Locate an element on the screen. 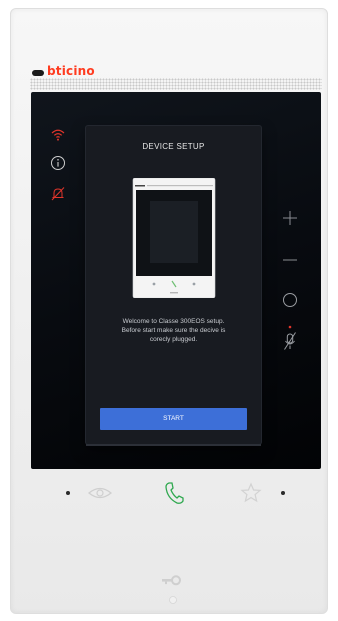  welcome-line: Before start make sure the decive is is located at coordinates (173, 330).